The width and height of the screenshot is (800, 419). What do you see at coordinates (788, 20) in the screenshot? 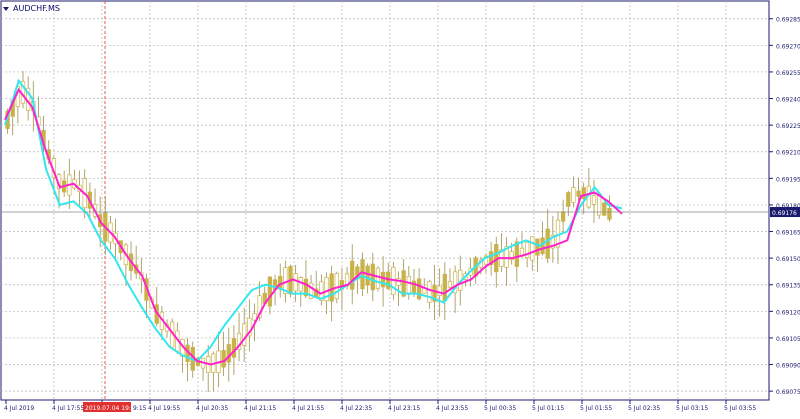
I see `price-axis-label: 0.69285` at bounding box center [788, 20].